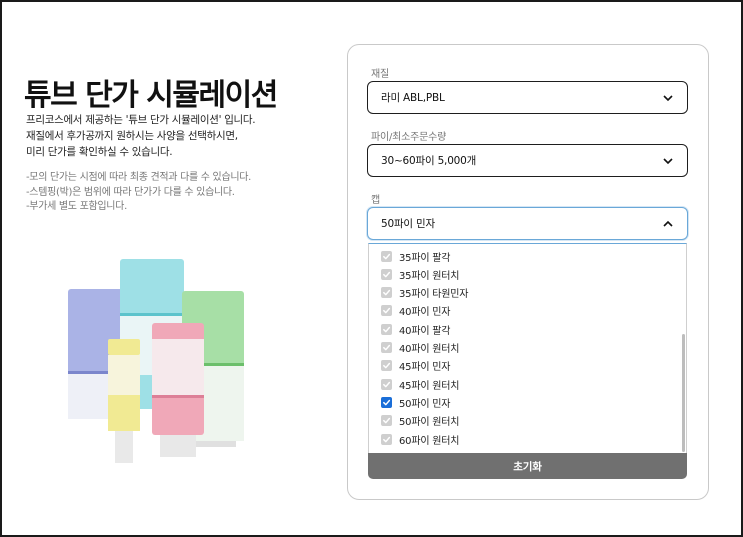 The height and width of the screenshot is (537, 743). Describe the element at coordinates (151, 95) in the screenshot. I see `page-title: 튜브 단가 시뮬레이션` at that location.